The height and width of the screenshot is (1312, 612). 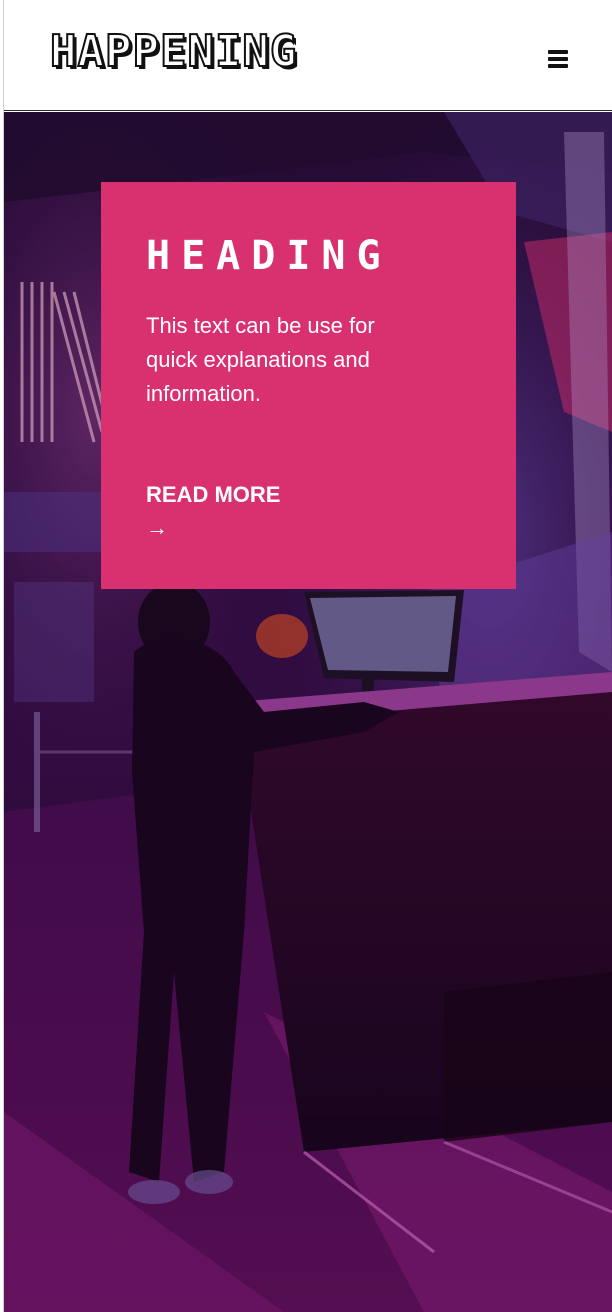 What do you see at coordinates (213, 494) in the screenshot?
I see `read-more-label: READ MORE` at bounding box center [213, 494].